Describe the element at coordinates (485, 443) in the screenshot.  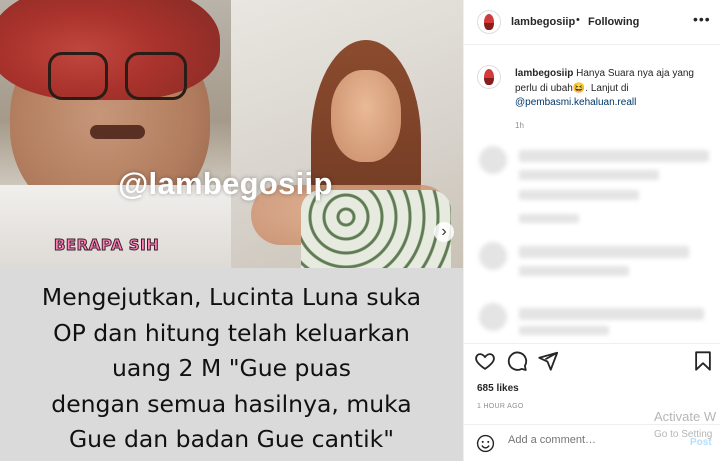
I see `emoji-icon` at that location.